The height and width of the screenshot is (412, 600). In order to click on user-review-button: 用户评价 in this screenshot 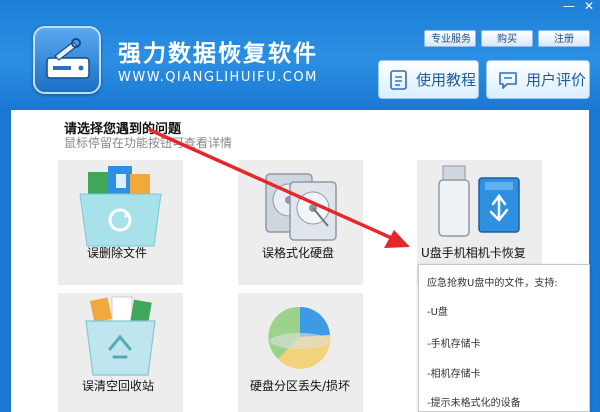, I will do `click(538, 79)`.